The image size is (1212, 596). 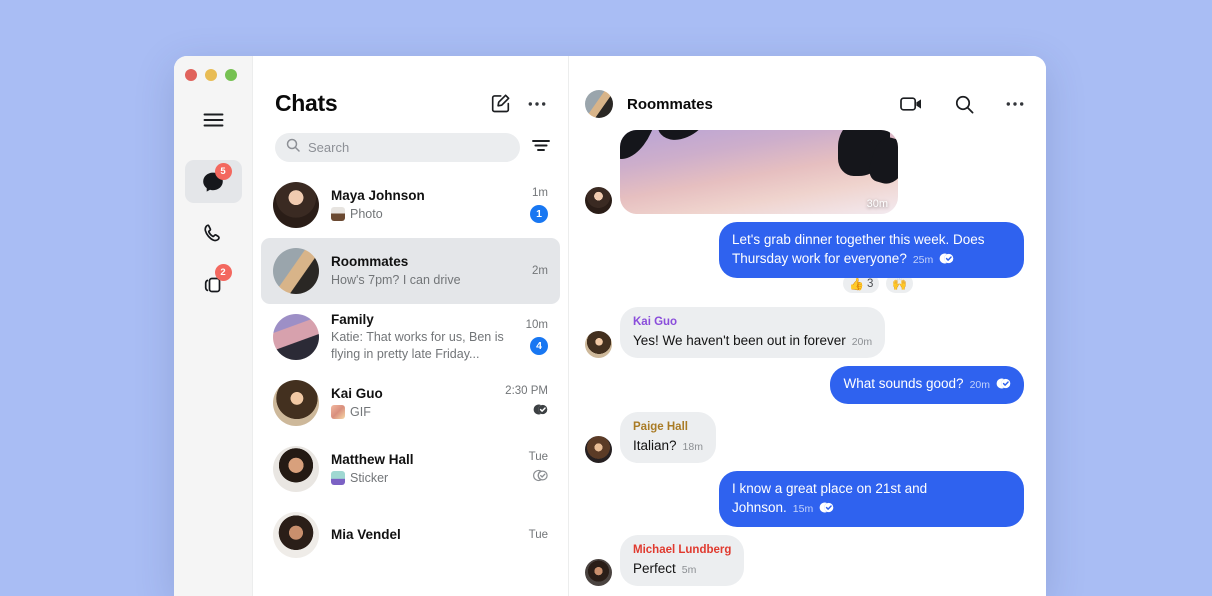 I want to click on window-traffic-lights, so click(x=211, y=75).